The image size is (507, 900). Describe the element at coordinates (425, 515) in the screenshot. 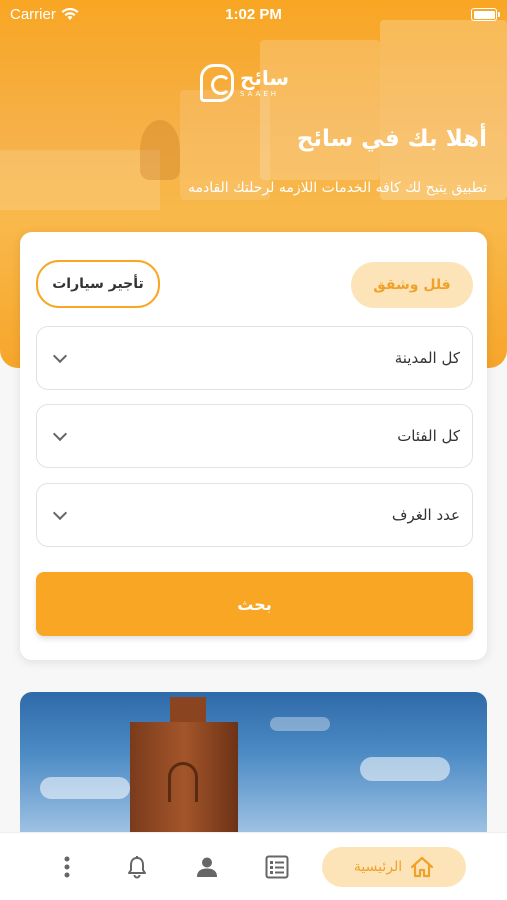

I see `rooms-select-value: عدد الغرف` at that location.